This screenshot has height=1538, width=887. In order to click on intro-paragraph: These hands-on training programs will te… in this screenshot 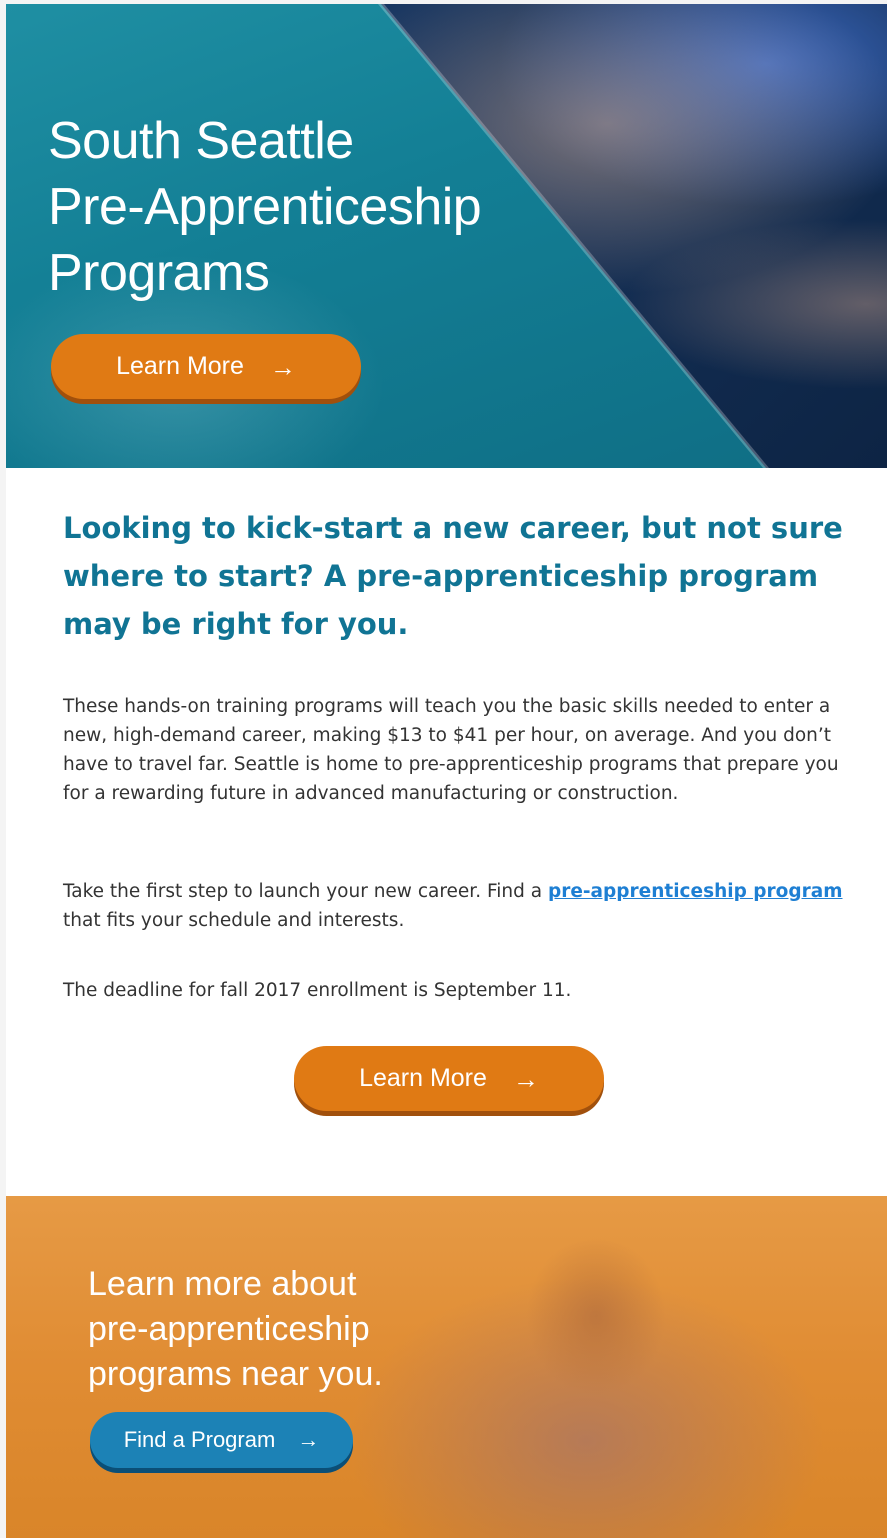, I will do `click(451, 750)`.